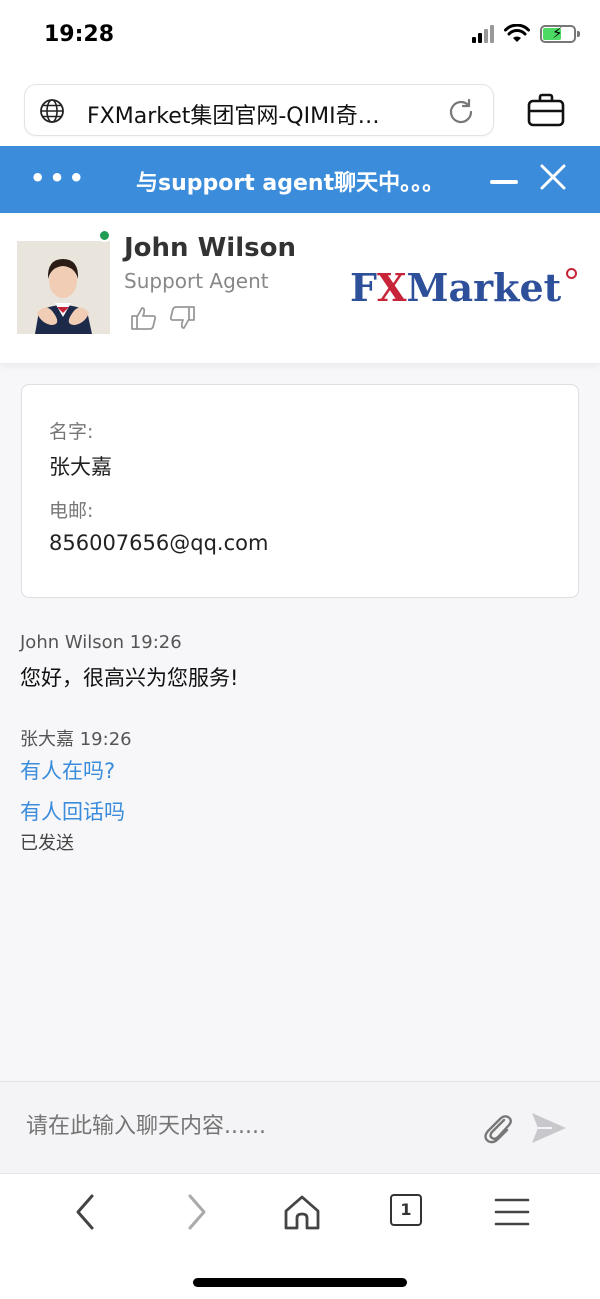  What do you see at coordinates (300, 36) in the screenshot?
I see `status-bar: 19:28 ⚡` at bounding box center [300, 36].